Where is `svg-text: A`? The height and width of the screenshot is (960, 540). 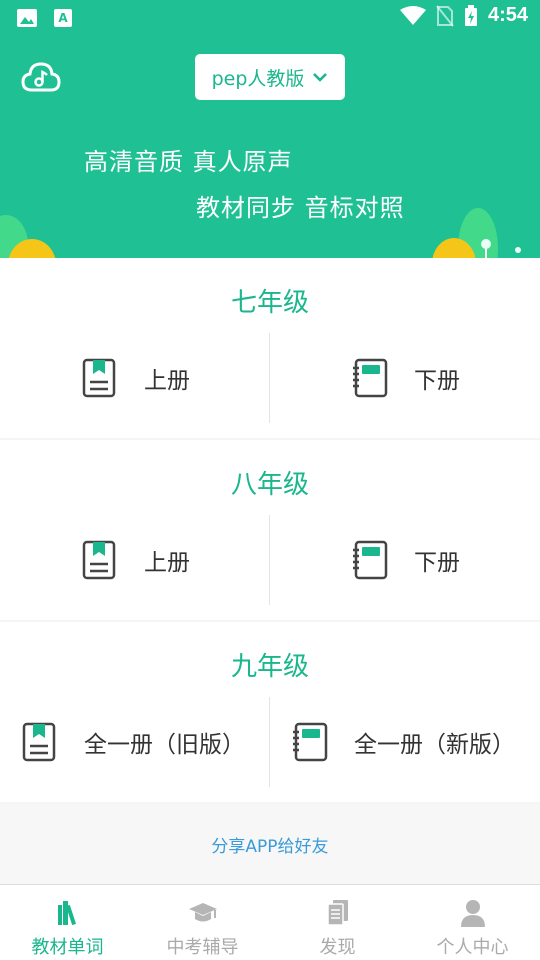
svg-text: A is located at coordinates (63, 18).